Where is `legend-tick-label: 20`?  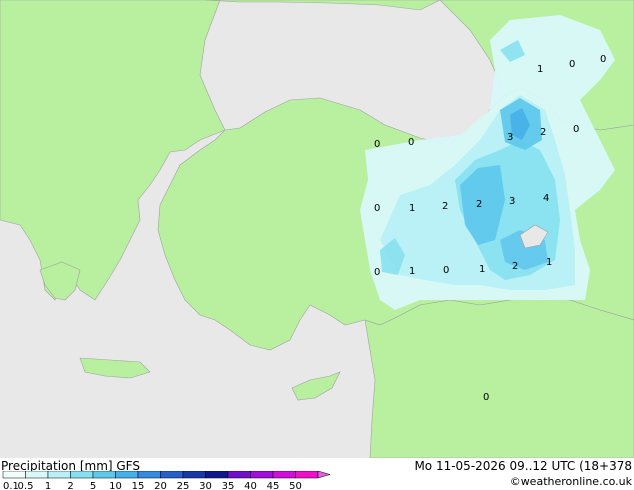
legend-tick-label: 20 is located at coordinates (160, 485).